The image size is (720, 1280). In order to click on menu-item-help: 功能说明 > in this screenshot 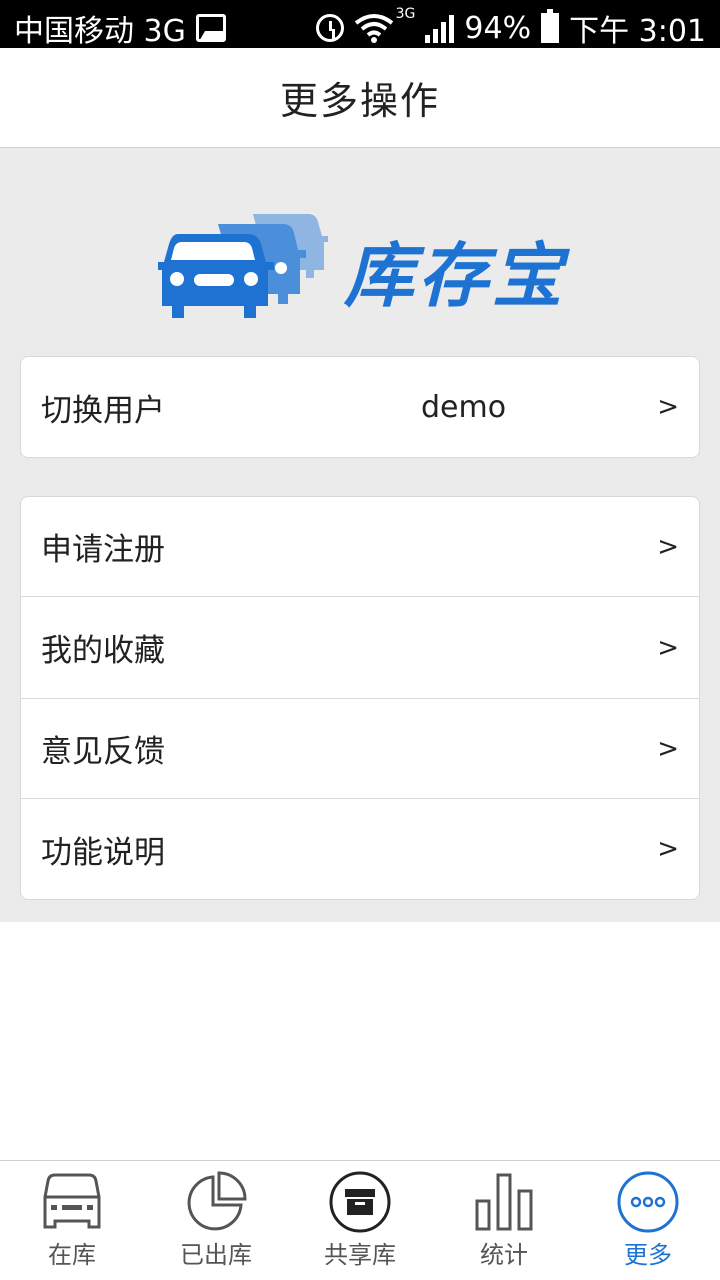, I will do `click(360, 849)`.